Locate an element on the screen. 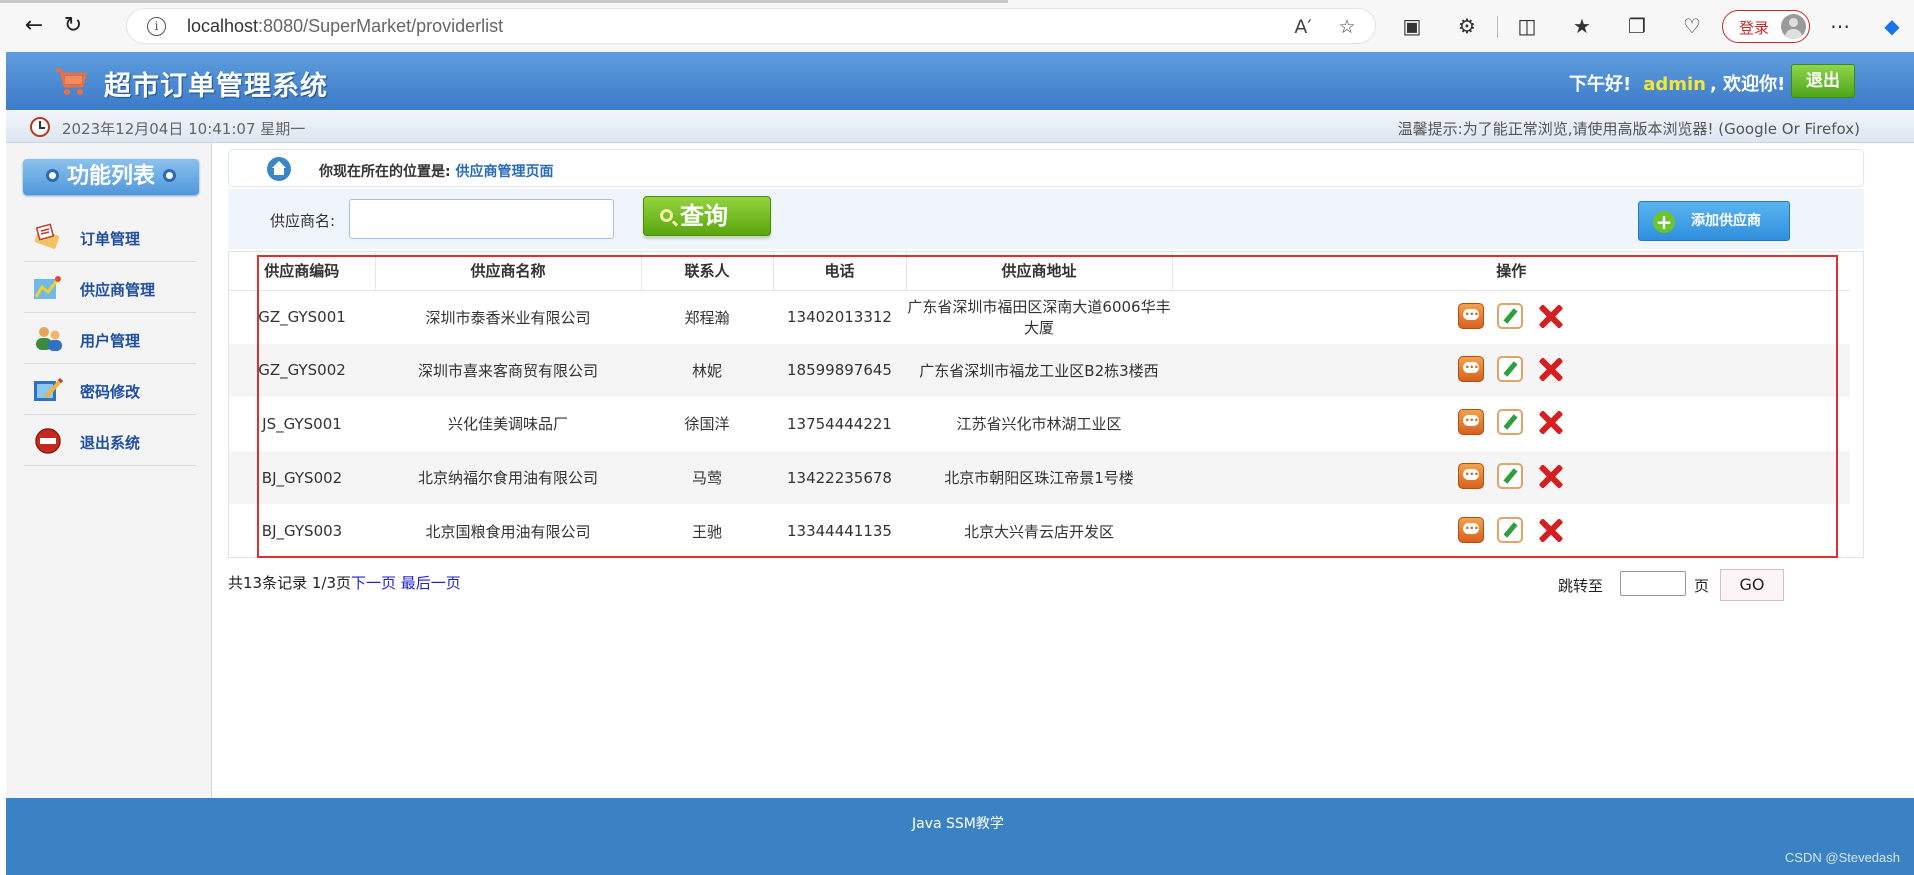 This screenshot has height=875, width=1914. sidebar-item-users: 用户管理 is located at coordinates (110, 338).